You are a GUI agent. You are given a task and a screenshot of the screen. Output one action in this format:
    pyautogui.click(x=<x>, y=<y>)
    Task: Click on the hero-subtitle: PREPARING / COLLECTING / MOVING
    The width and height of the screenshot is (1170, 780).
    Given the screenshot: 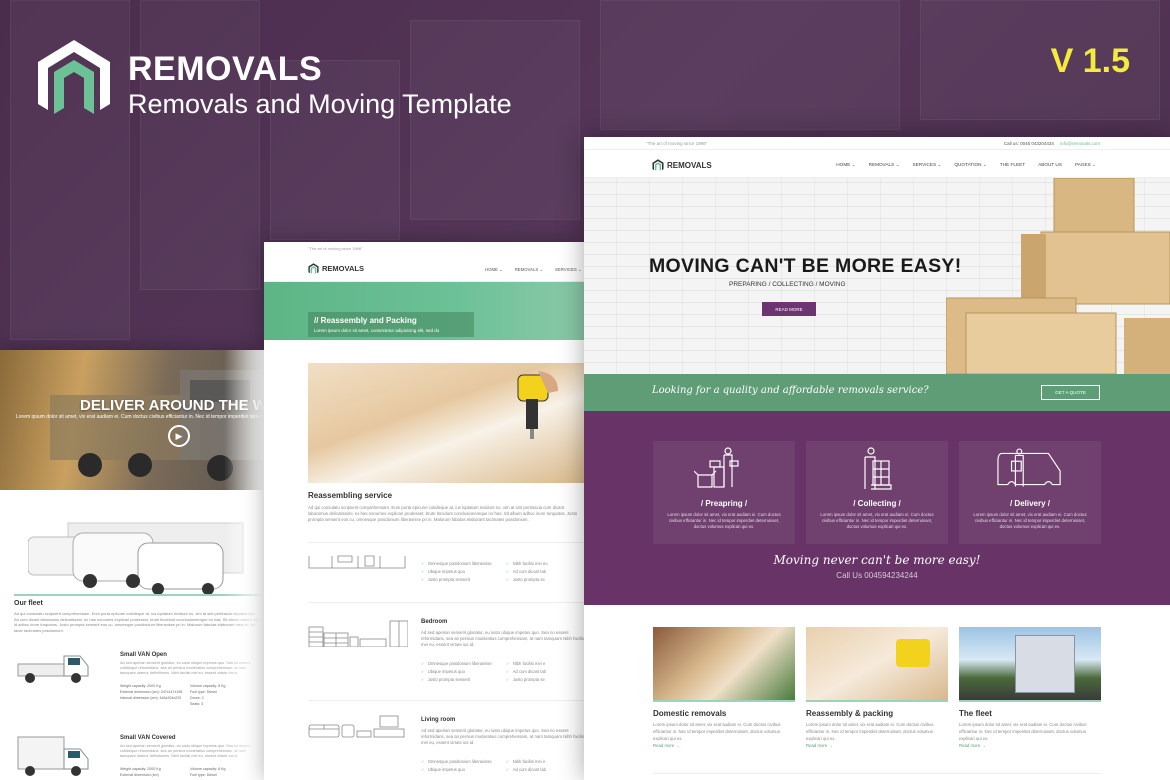 What is the action you would take?
    pyautogui.click(x=787, y=284)
    